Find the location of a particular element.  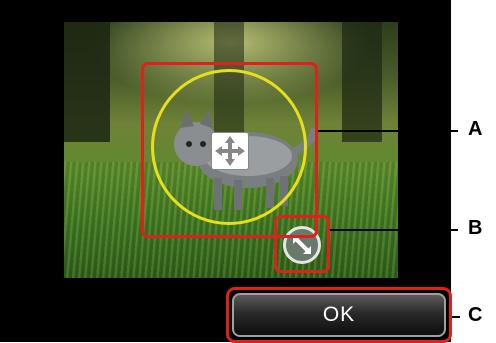

callout-label-a: A is located at coordinates (475, 129).